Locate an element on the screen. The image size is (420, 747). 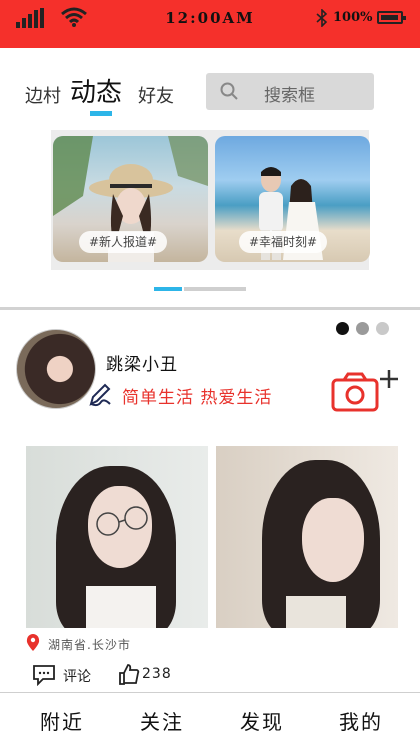
status-bar: 12:00AM 100% is located at coordinates (210, 24).